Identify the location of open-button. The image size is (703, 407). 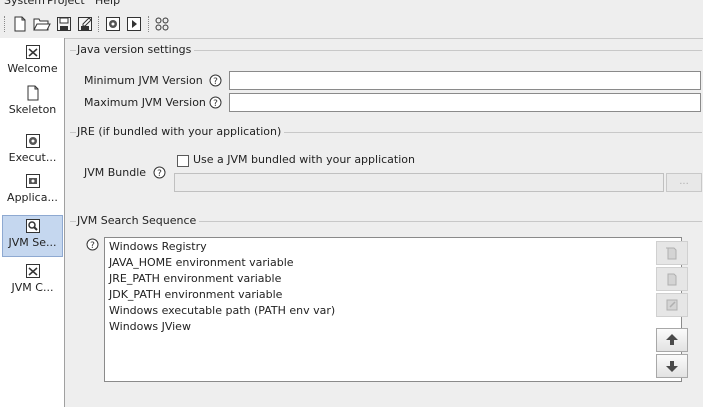
(42, 24).